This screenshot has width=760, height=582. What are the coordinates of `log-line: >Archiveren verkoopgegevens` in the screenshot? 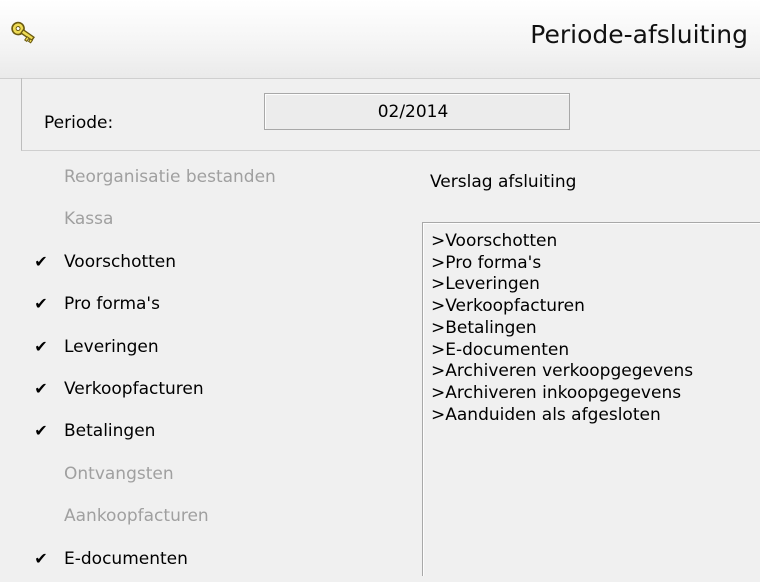 It's located at (562, 371).